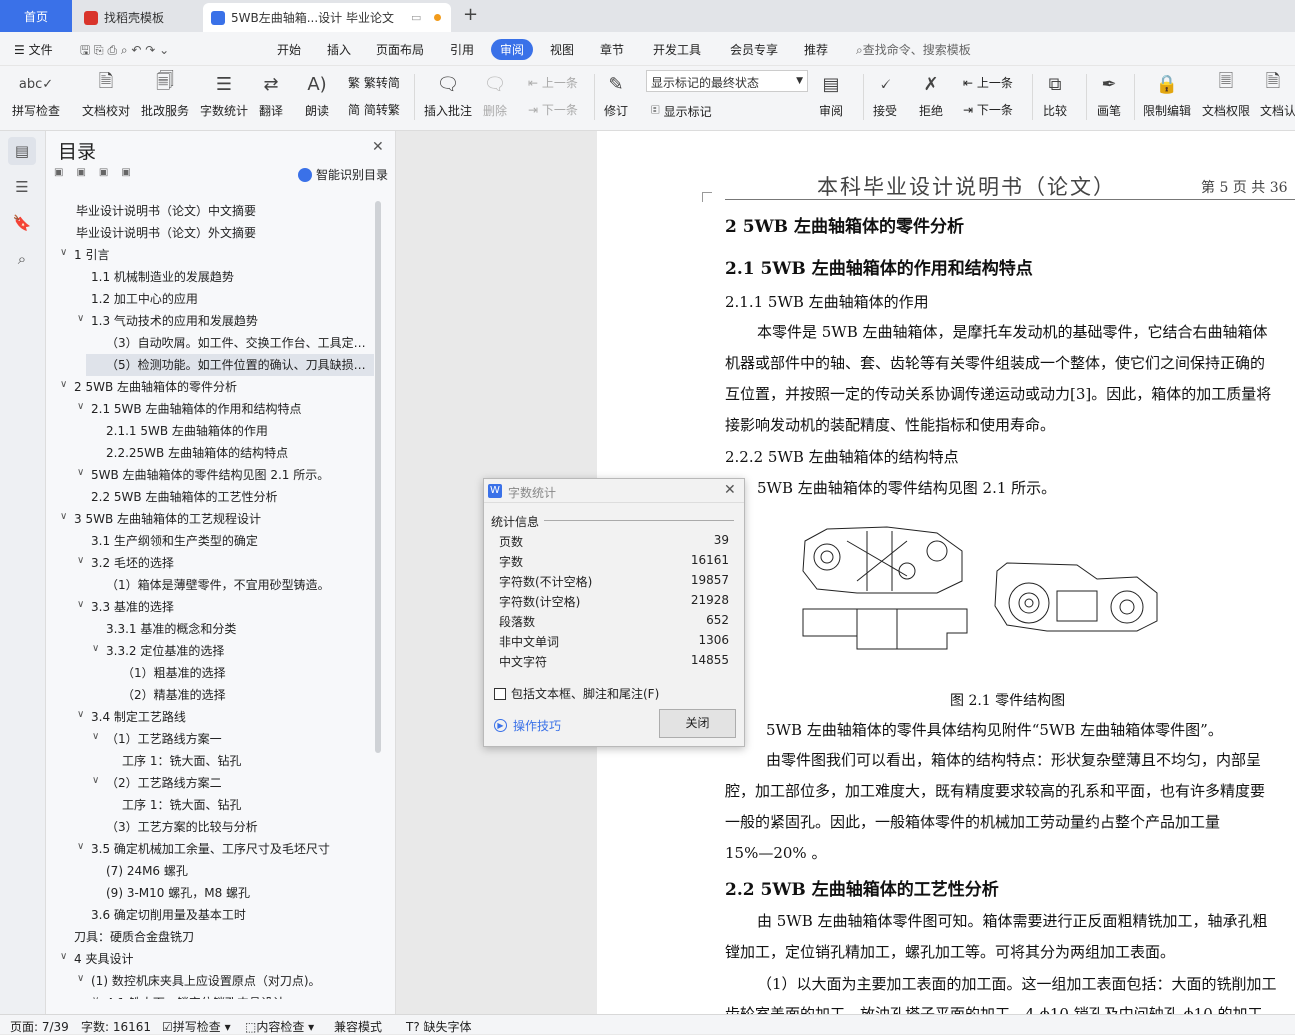  I want to click on wordcount-button: ☰ 字数统计, so click(224, 94).